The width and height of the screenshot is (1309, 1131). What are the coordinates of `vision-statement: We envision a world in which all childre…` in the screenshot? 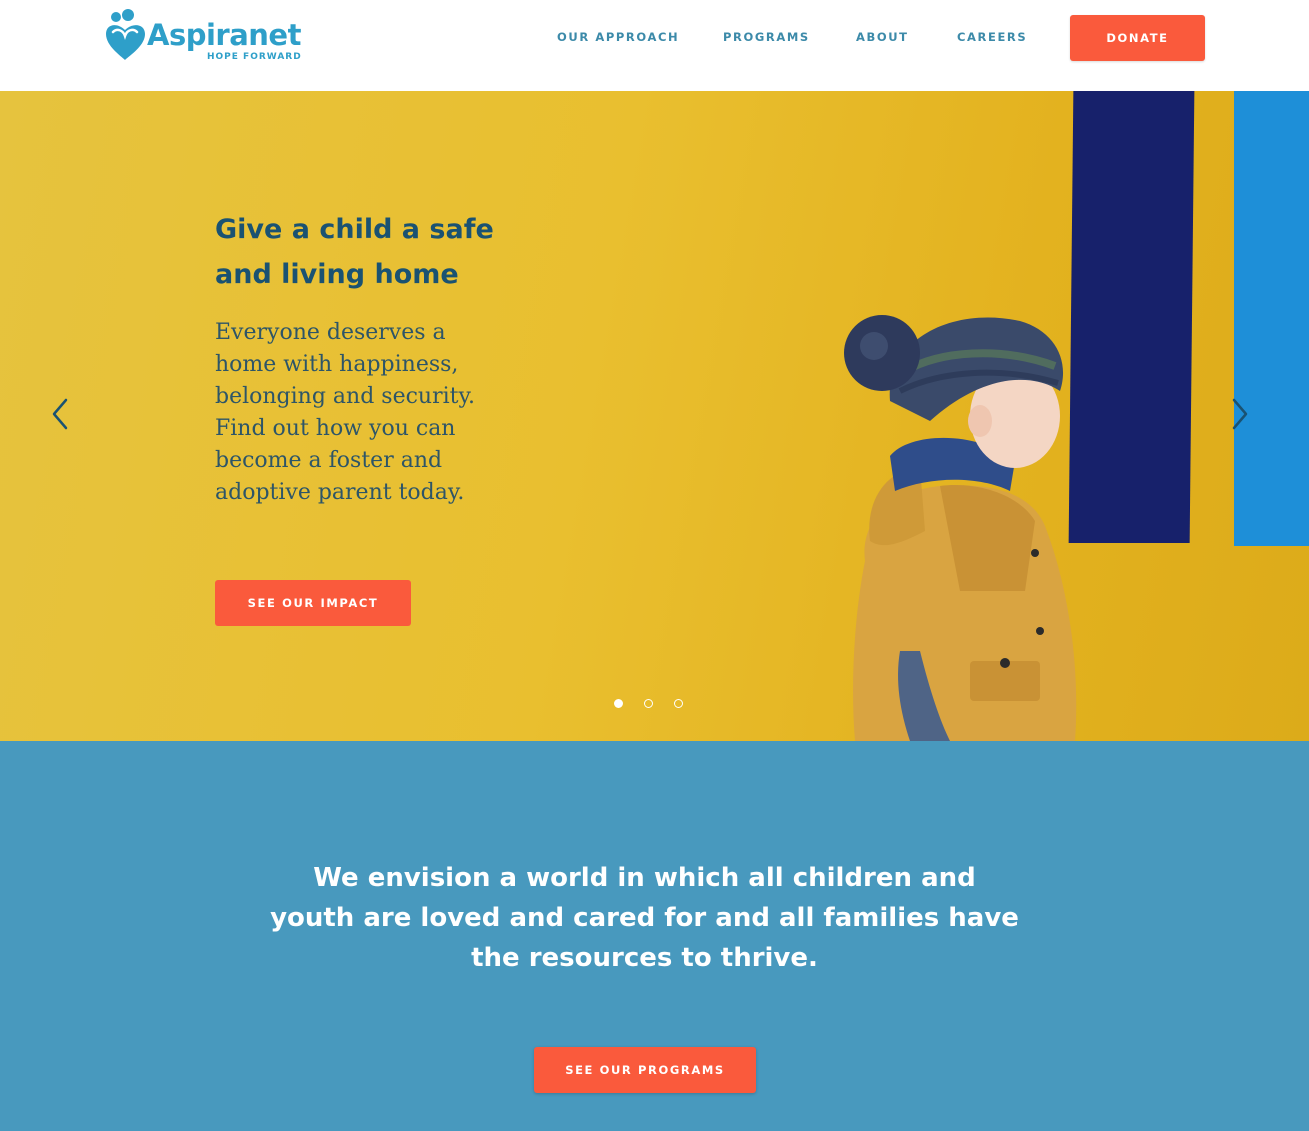 It's located at (644, 918).